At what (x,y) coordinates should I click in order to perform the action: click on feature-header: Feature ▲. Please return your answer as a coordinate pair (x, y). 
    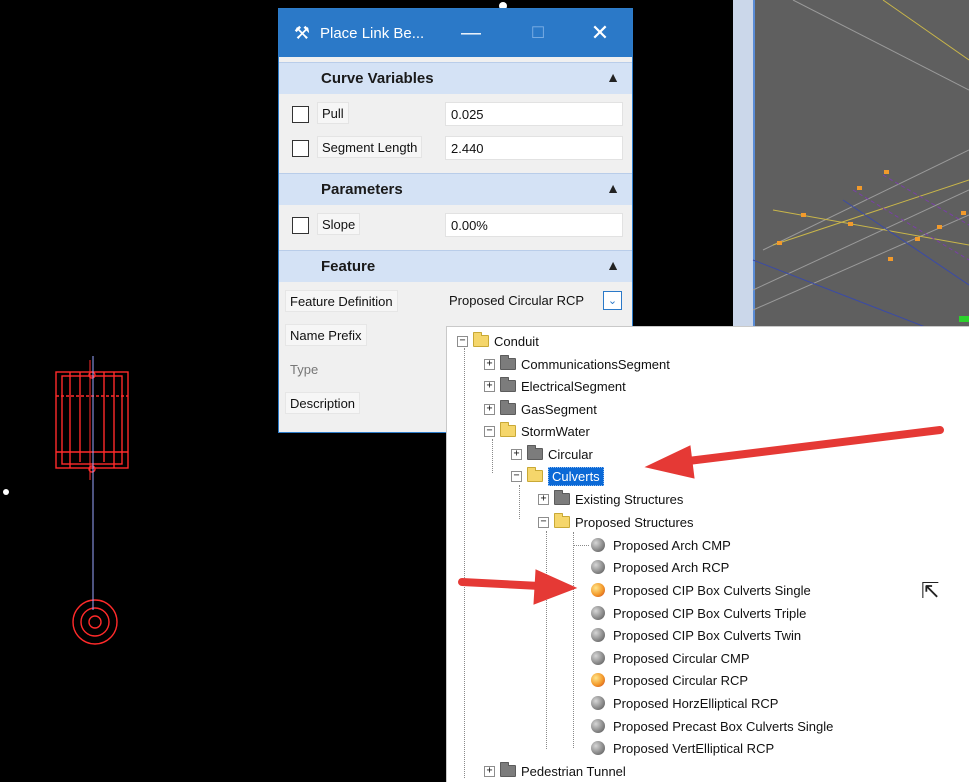
    Looking at the image, I should click on (455, 266).